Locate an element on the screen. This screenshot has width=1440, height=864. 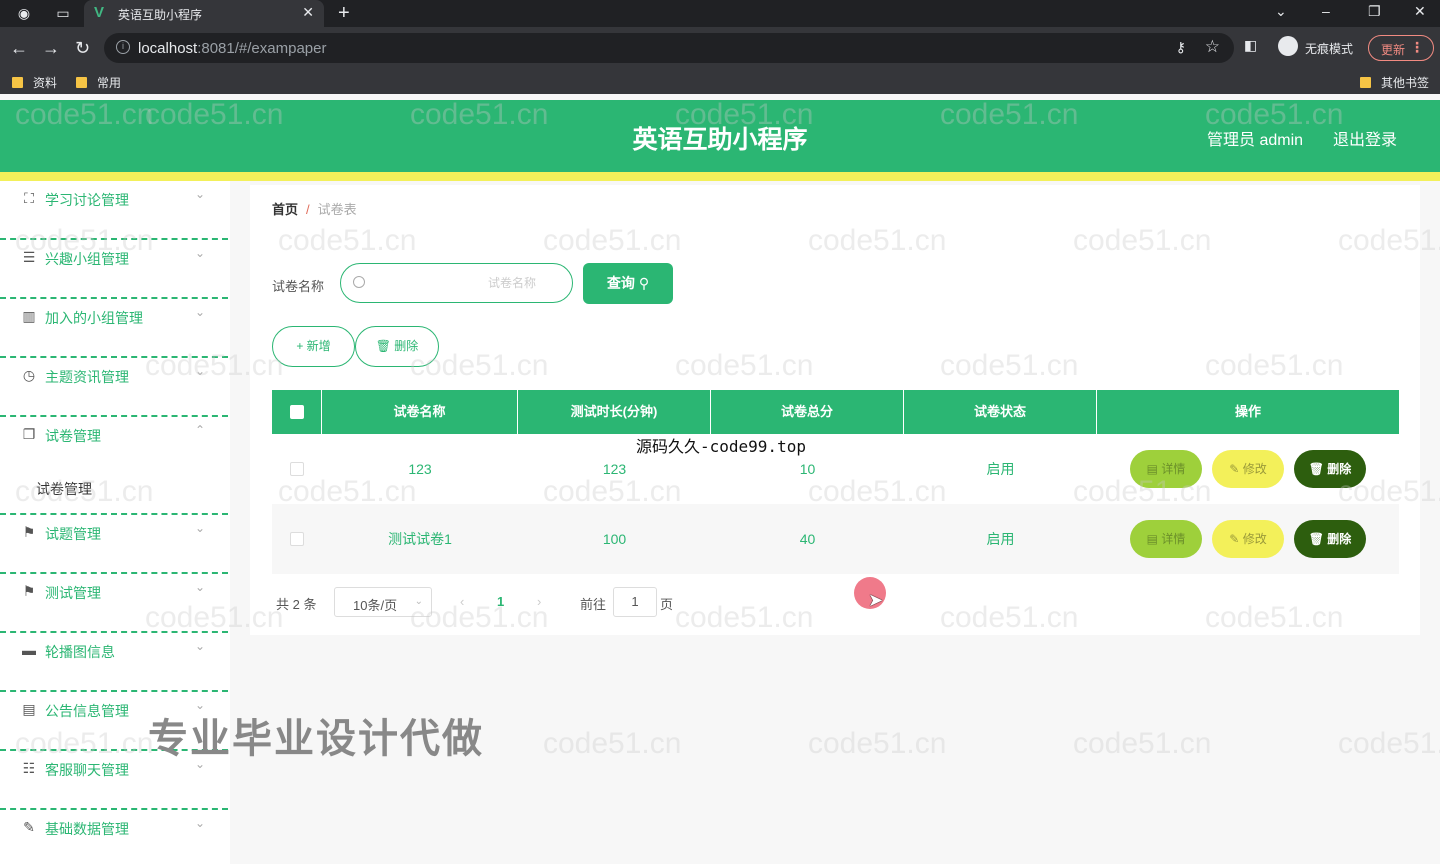
header-name: 试卷名称 is located at coordinates (420, 412).